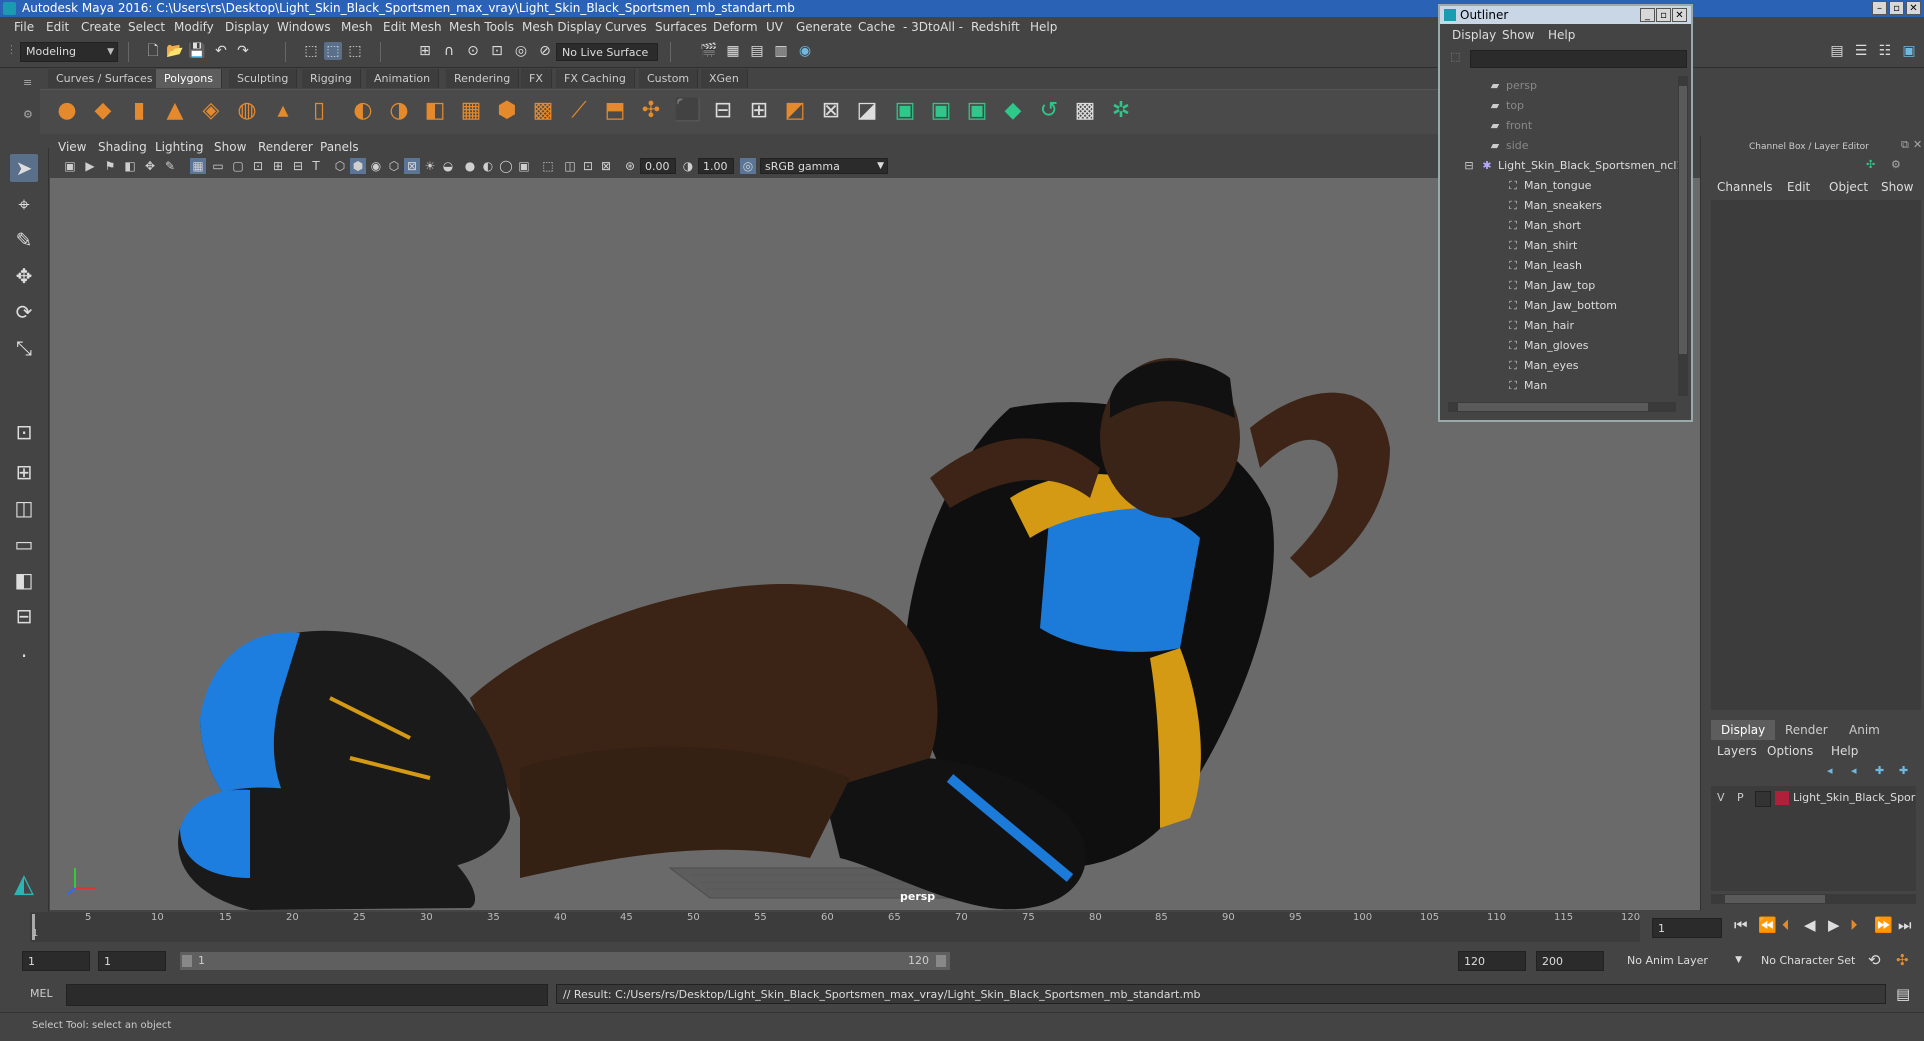 The height and width of the screenshot is (1041, 1924). I want to click on lasso-tool-icon: ⌖, so click(24, 204).